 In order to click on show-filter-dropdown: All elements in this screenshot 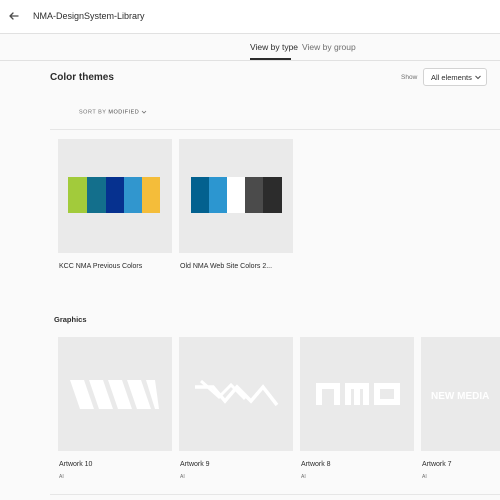, I will do `click(455, 77)`.